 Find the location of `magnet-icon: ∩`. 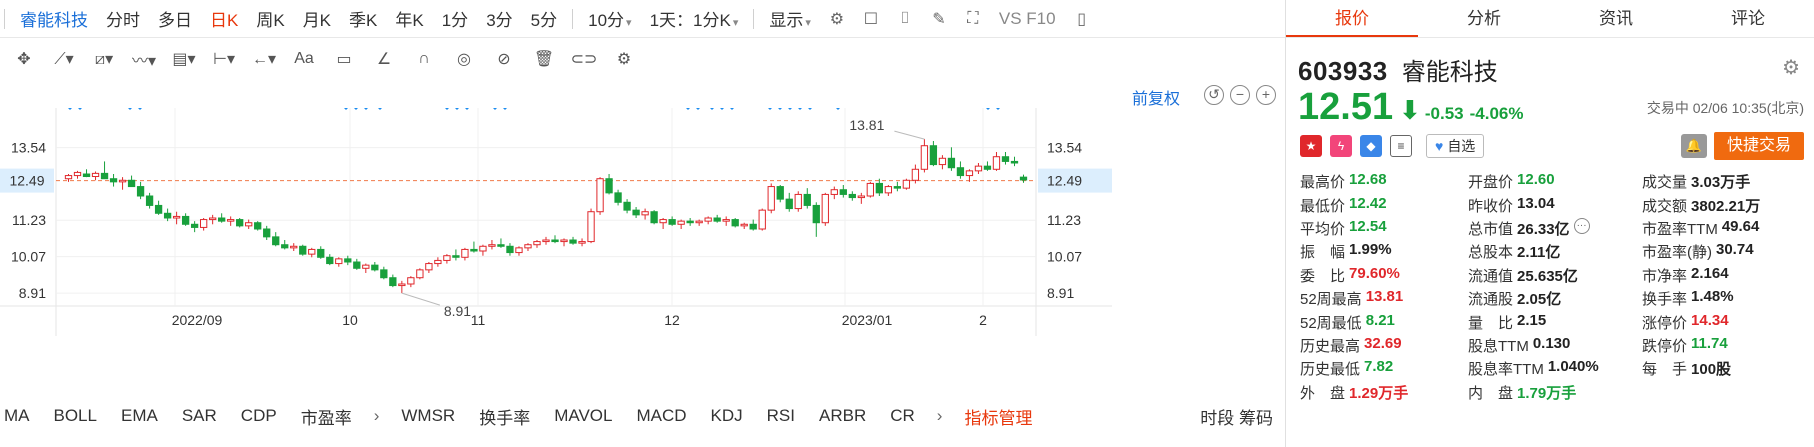

magnet-icon: ∩ is located at coordinates (424, 59).